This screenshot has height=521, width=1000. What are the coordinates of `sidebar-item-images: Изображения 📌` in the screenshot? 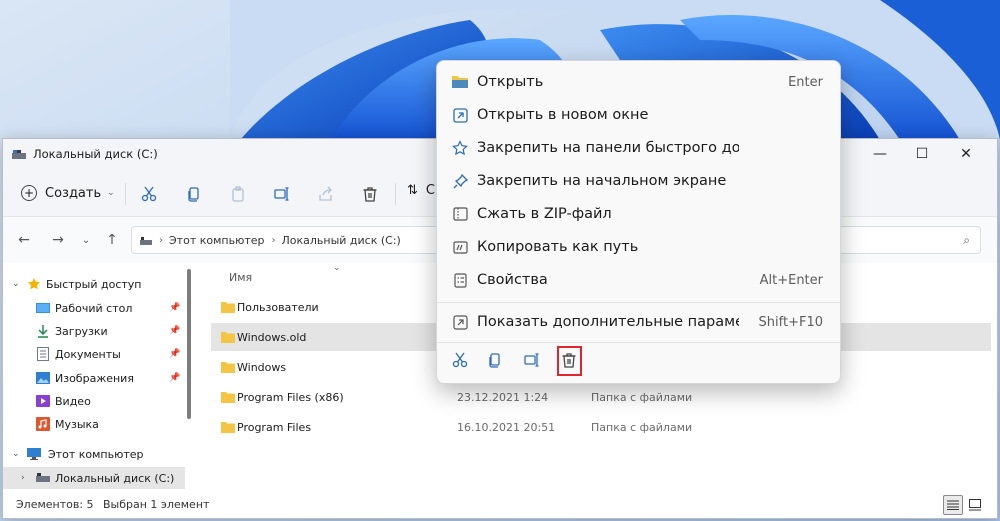 It's located at (94, 378).